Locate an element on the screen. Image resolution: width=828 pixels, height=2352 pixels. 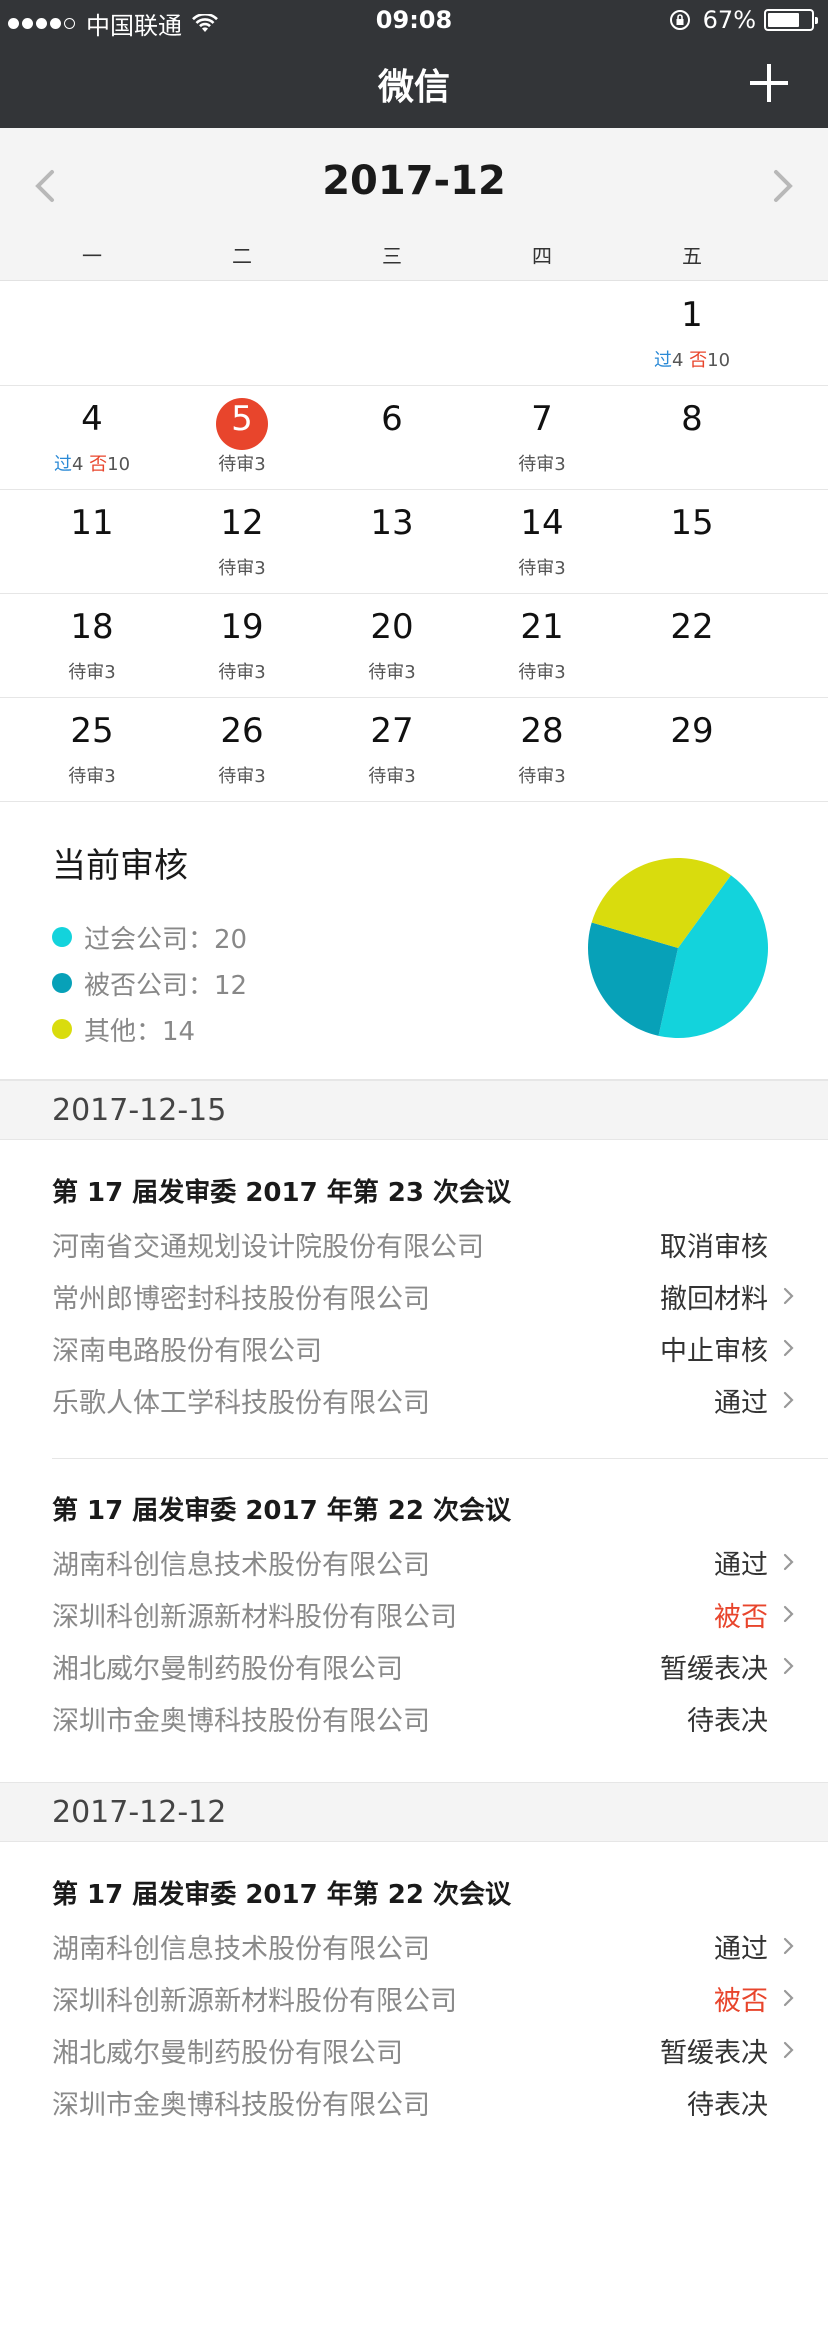
pass-count: 4 is located at coordinates (77, 464).